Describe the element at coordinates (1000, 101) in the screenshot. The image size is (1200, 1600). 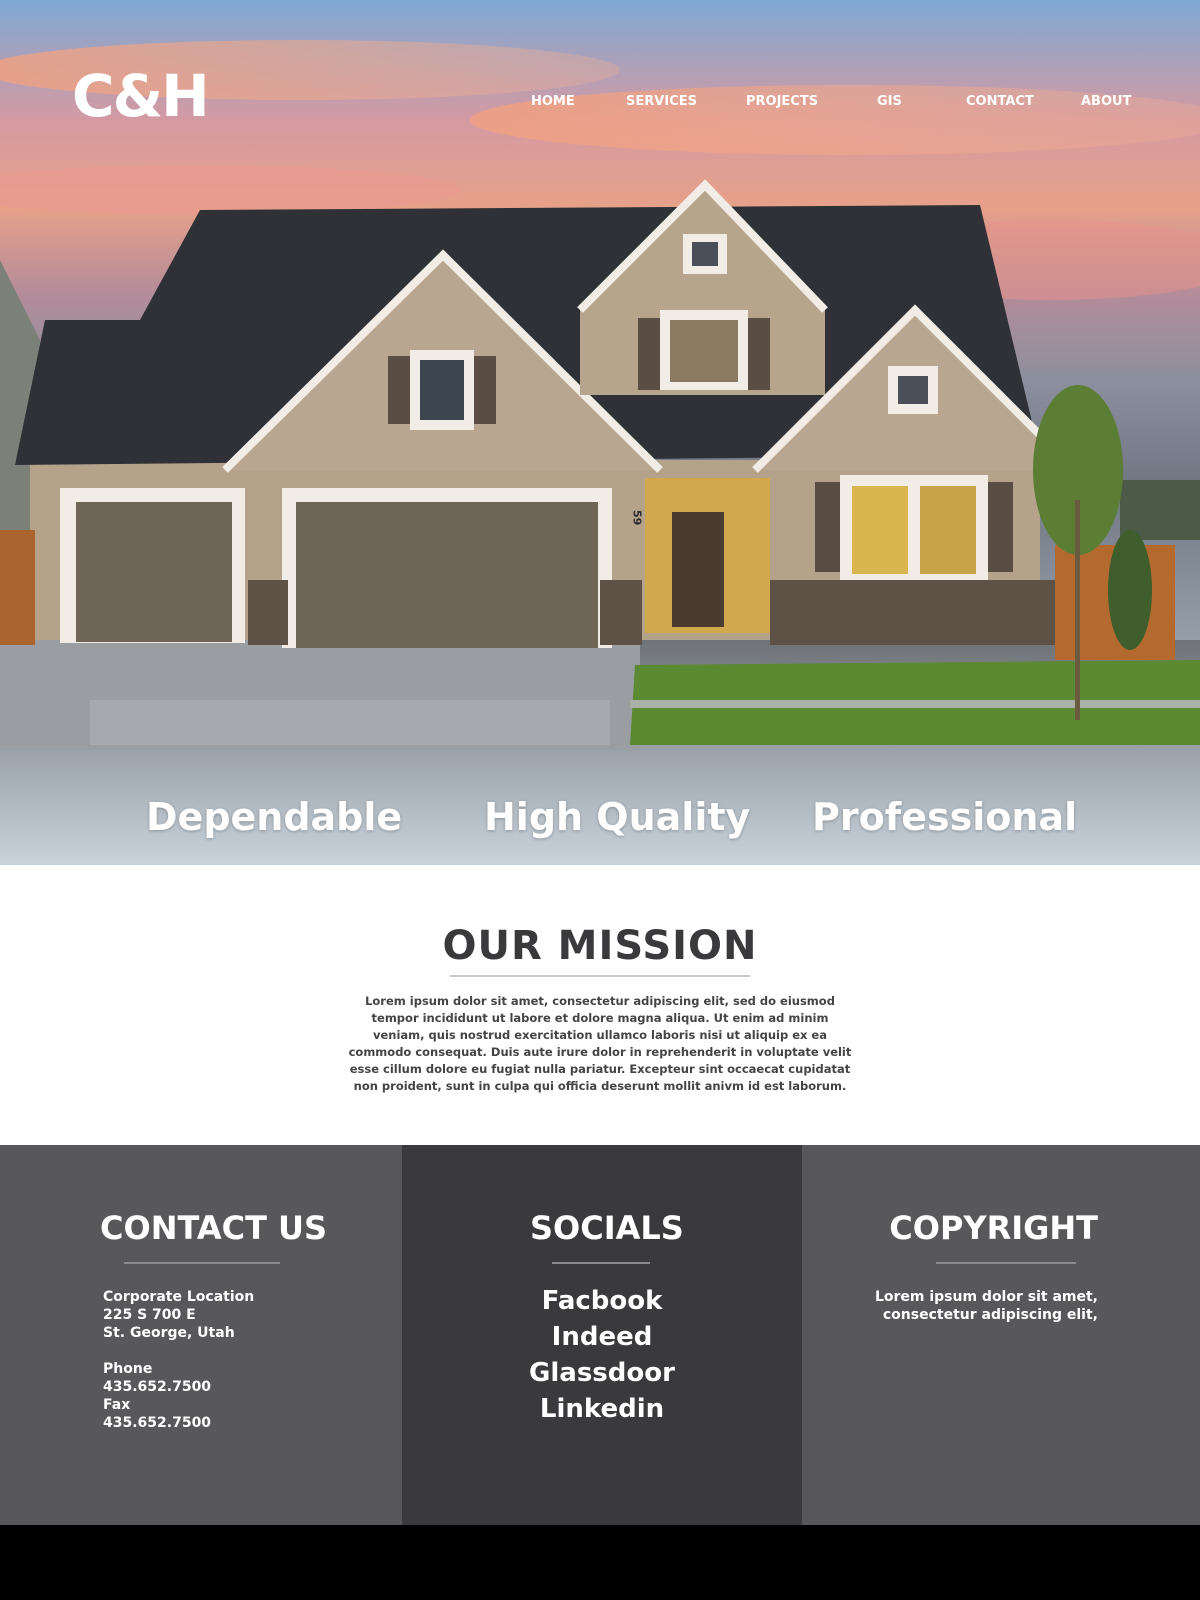
I see `nav-contact: CONTACT` at that location.